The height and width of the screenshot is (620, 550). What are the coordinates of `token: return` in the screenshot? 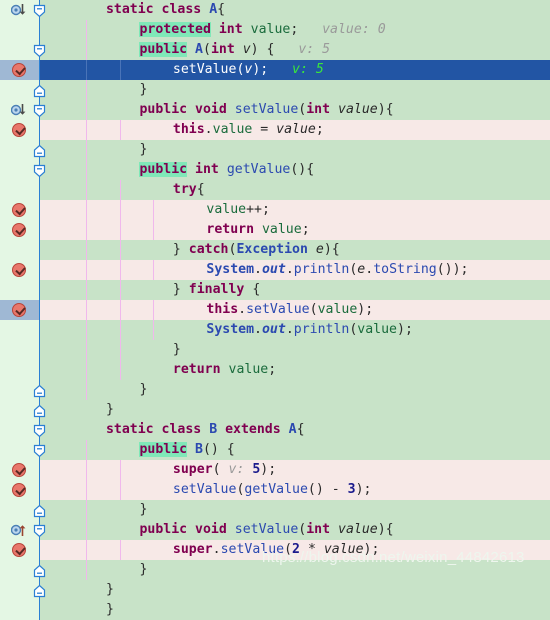 It's located at (230, 229).